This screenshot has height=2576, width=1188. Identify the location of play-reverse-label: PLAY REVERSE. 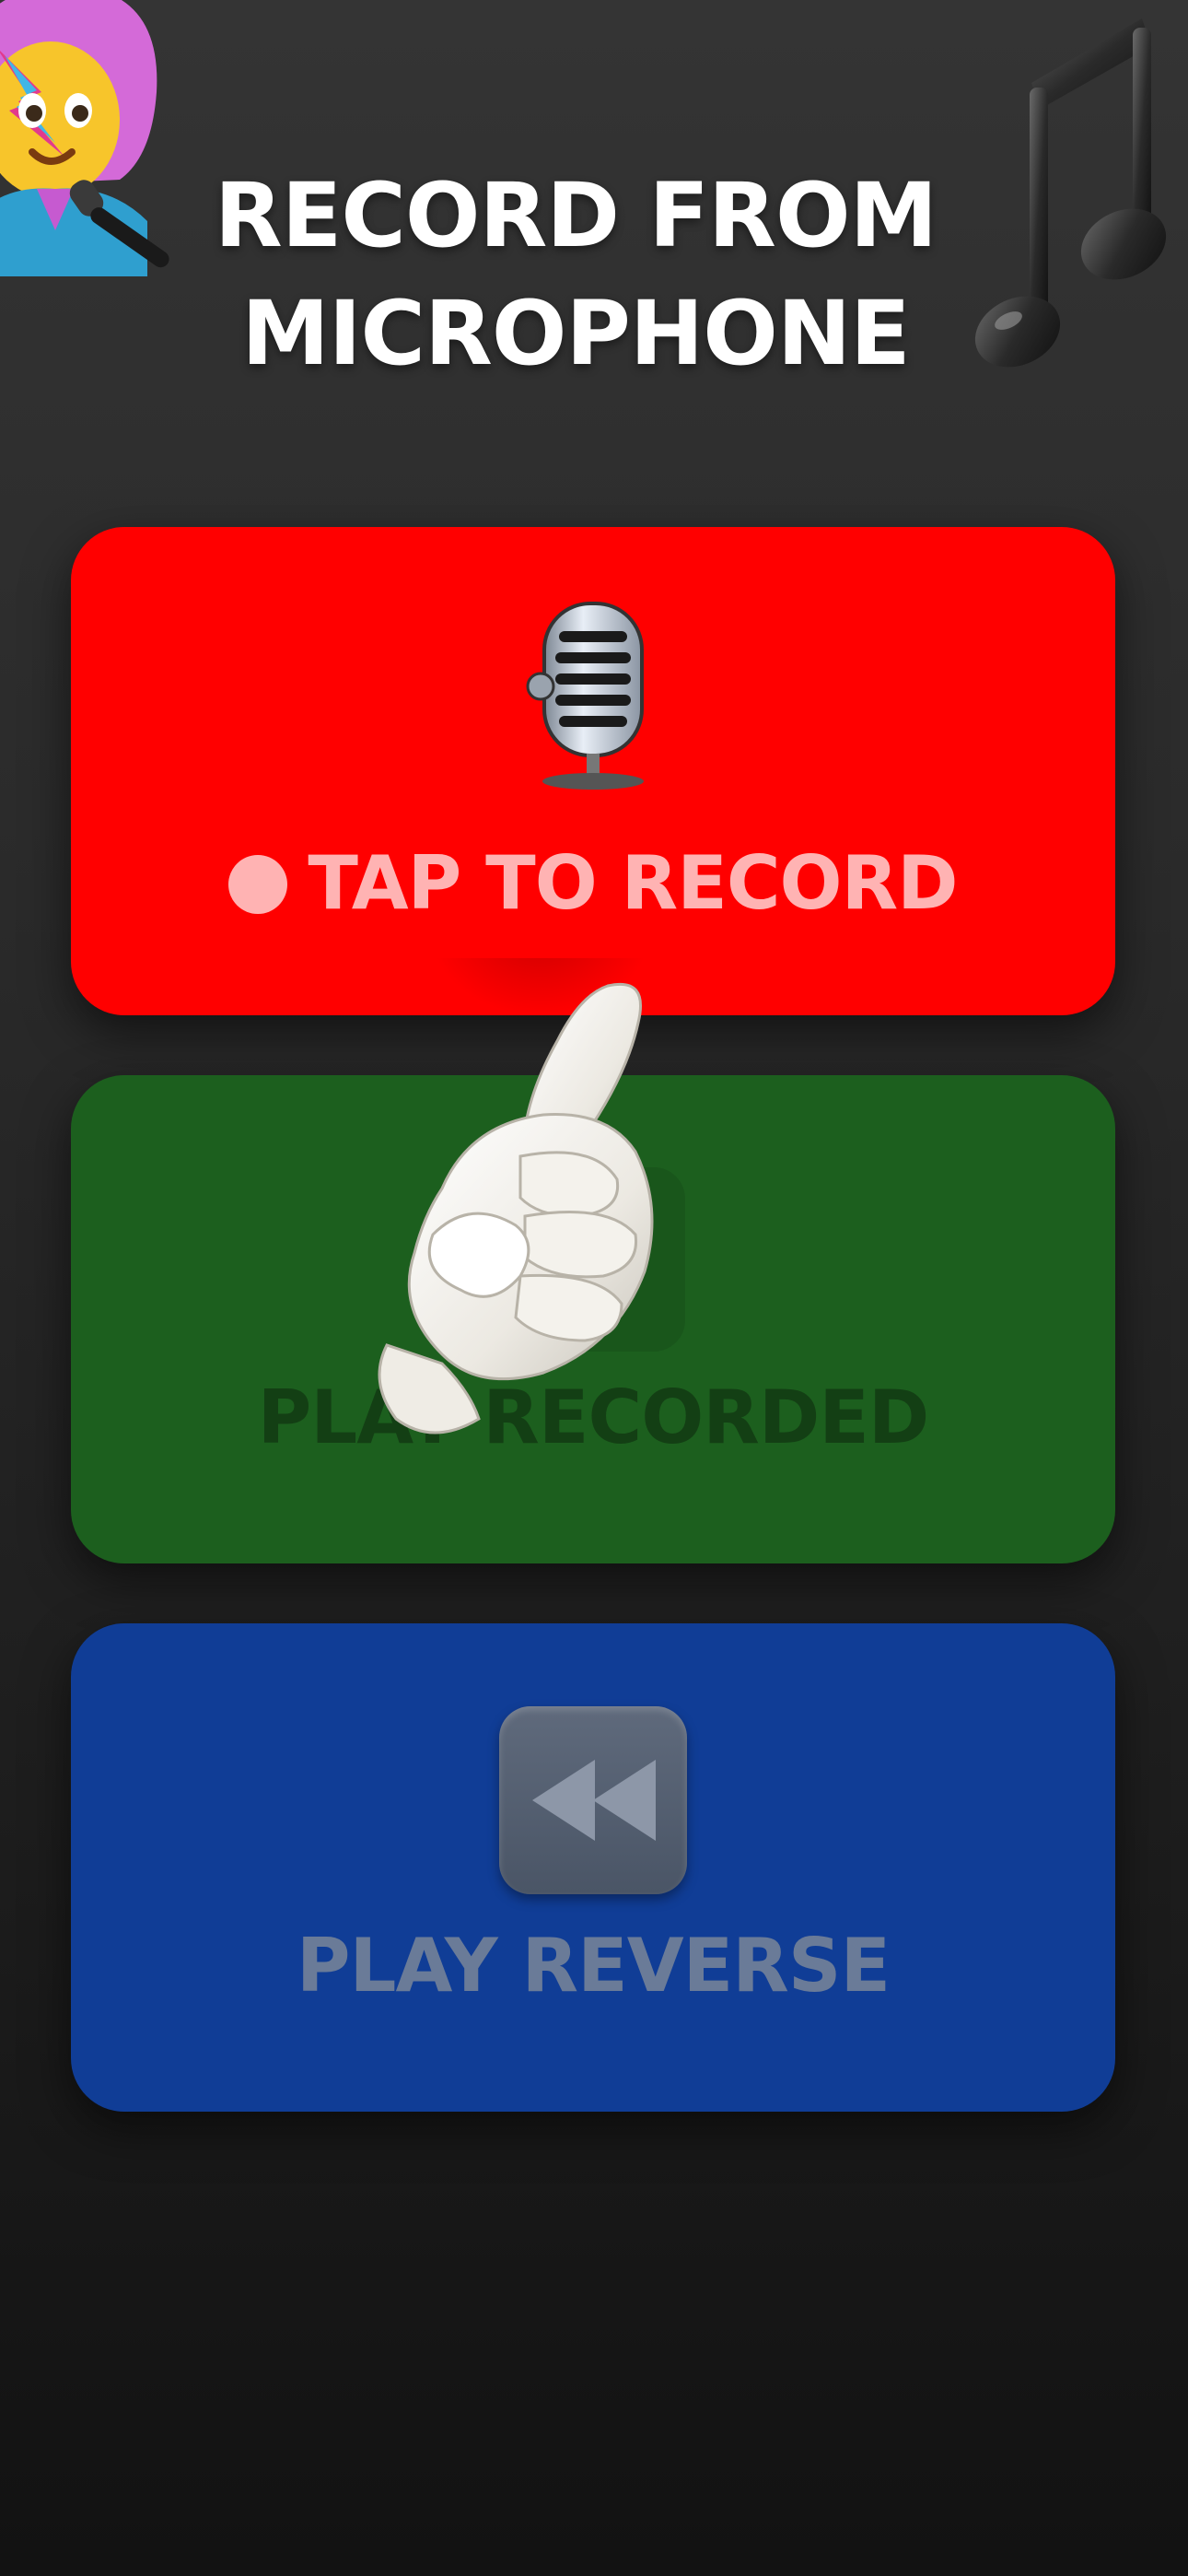
(593, 1965).